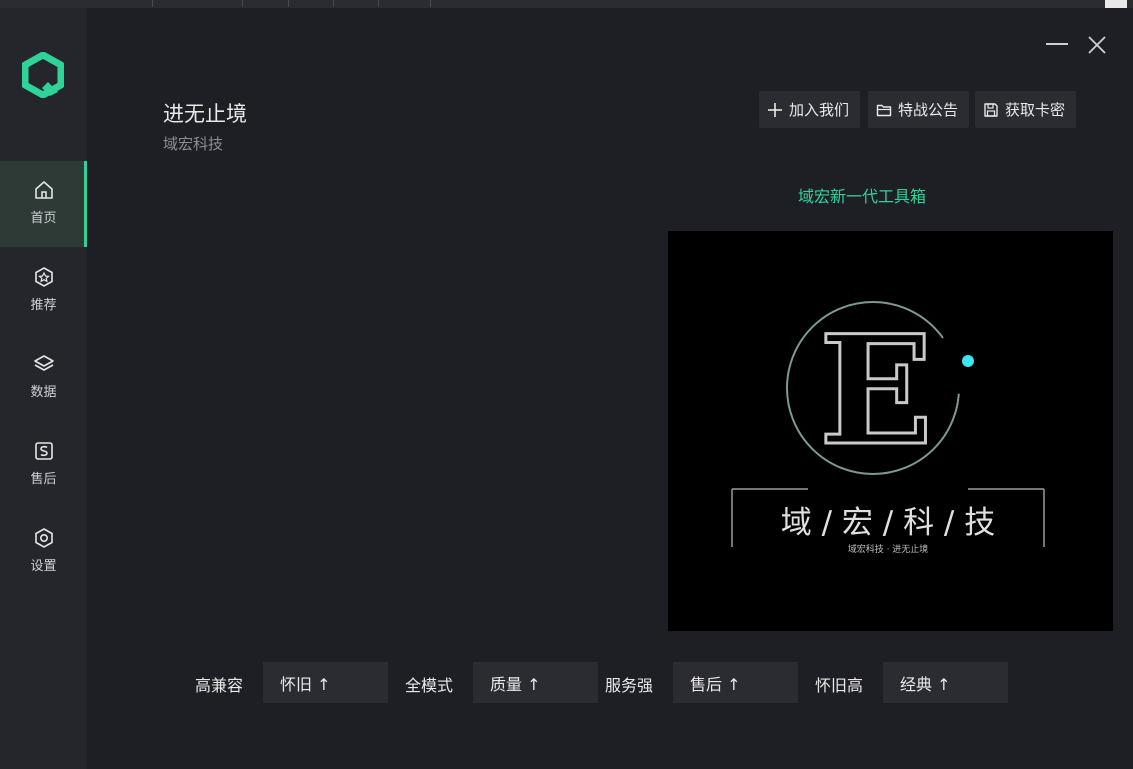 Image resolution: width=1133 pixels, height=769 pixels. I want to click on sidebar-item-home: 首页, so click(43, 204).